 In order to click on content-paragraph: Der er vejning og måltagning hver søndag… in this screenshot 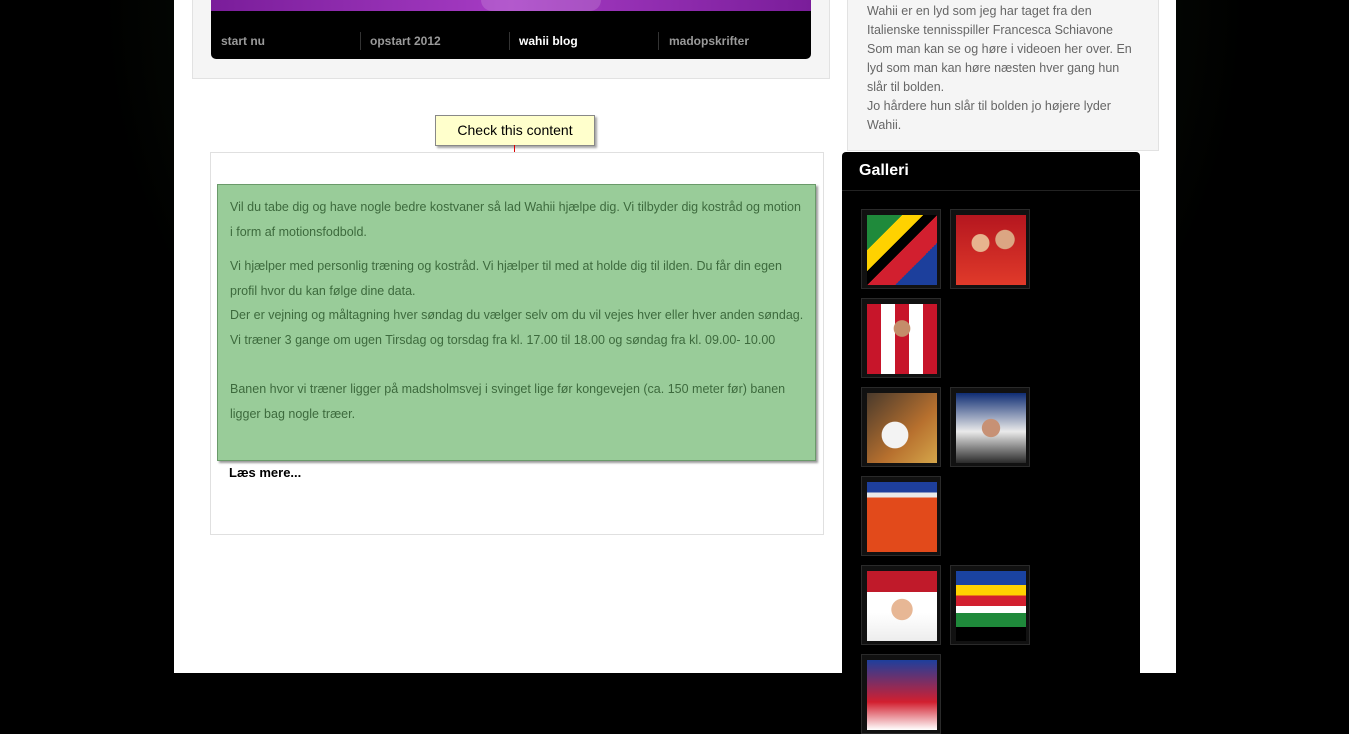, I will do `click(517, 315)`.